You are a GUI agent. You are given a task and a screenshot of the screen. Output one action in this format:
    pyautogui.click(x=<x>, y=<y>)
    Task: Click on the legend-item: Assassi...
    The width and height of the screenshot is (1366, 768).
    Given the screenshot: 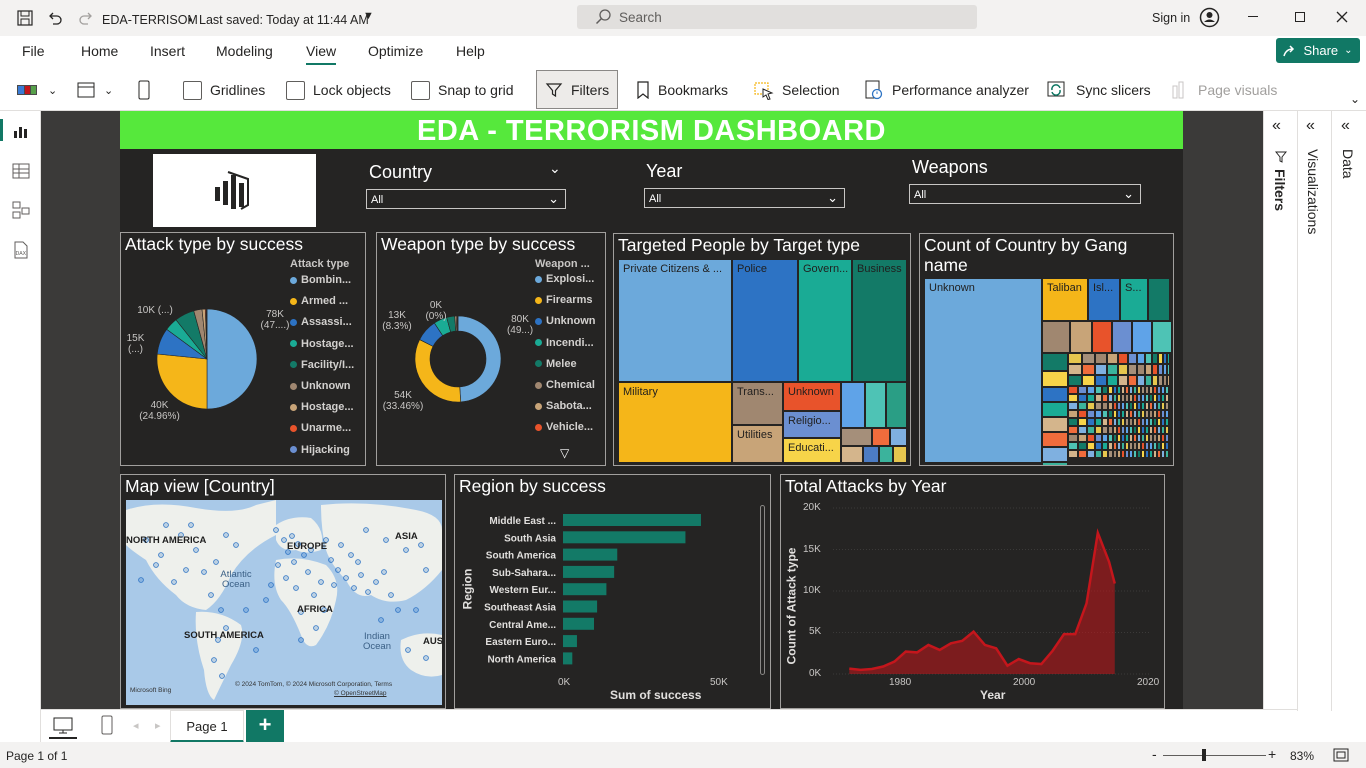 What is the action you would take?
    pyautogui.click(x=321, y=322)
    